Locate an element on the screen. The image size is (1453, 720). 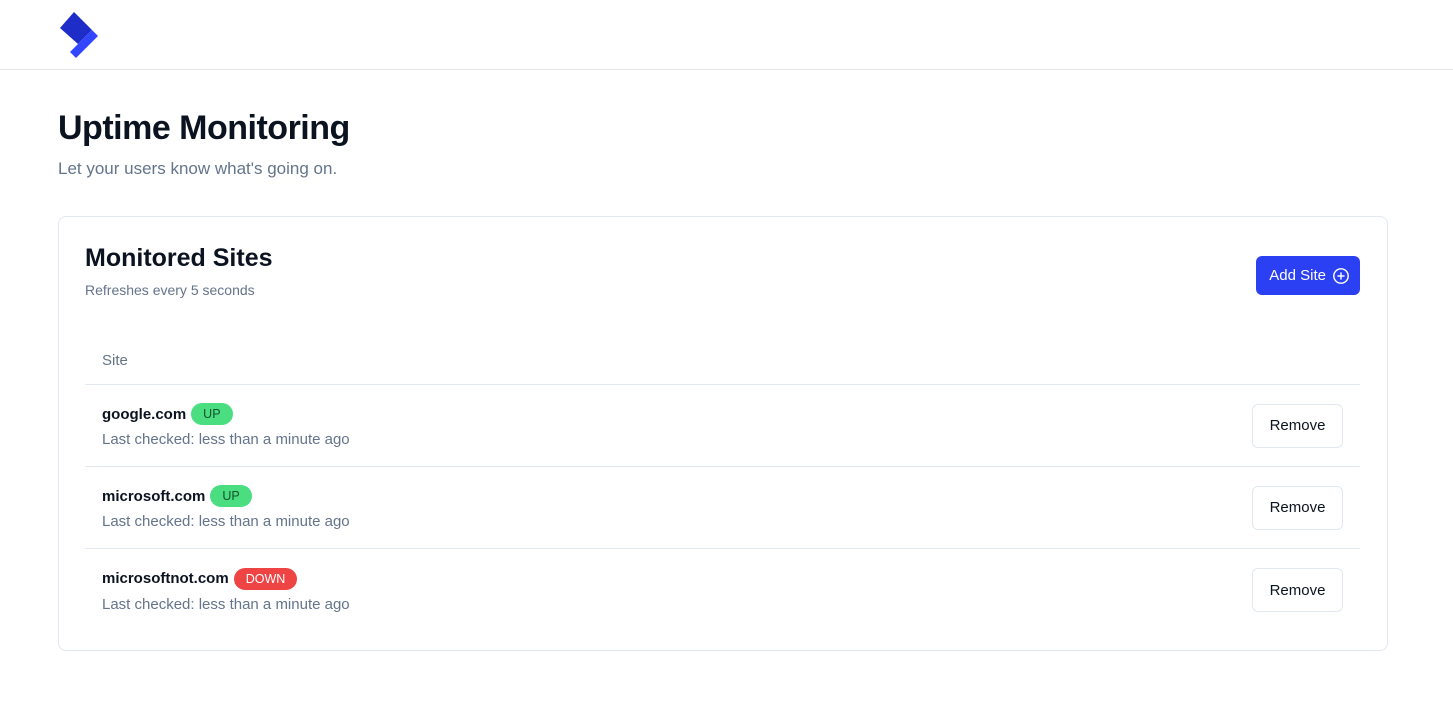
page-title: Uptime Monitoring is located at coordinates (204, 128).